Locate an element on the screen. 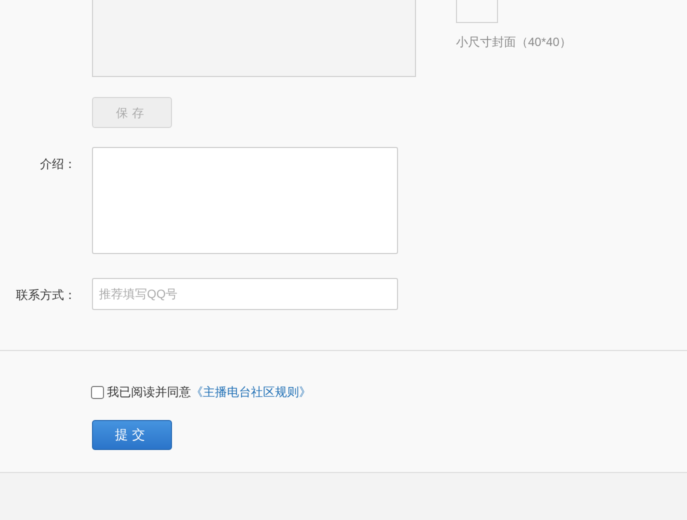 This screenshot has width=687, height=520. agree-checkbox is located at coordinates (97, 392).